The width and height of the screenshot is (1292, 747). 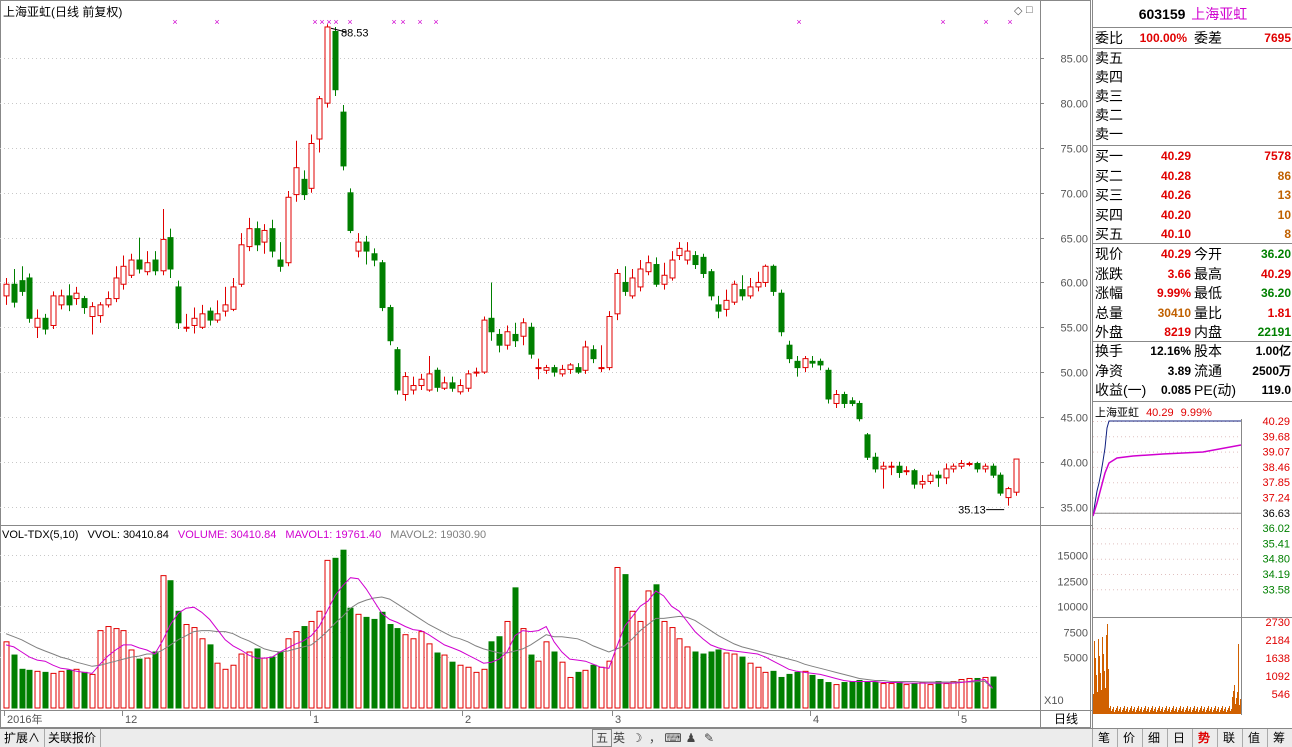 I want to click on sell-label: 卖二, so click(x=1109, y=115).